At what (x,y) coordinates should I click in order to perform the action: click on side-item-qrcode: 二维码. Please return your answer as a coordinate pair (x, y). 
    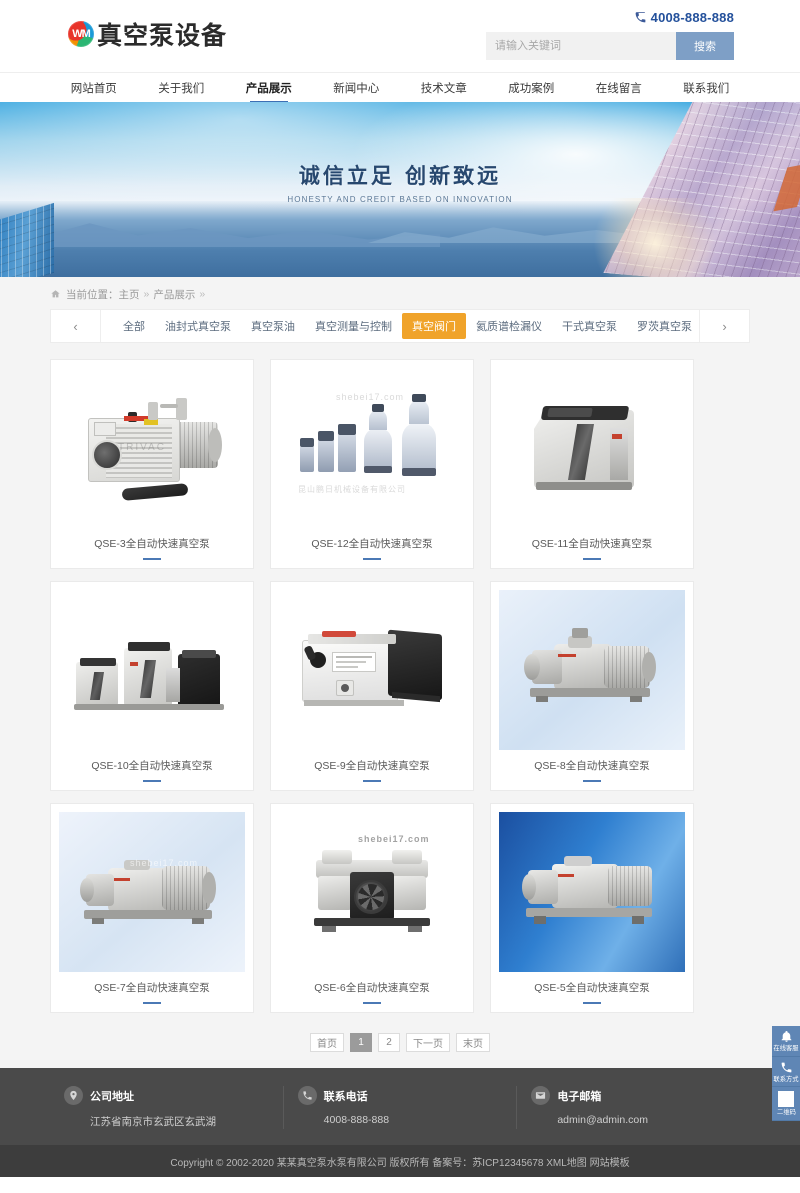
    Looking at the image, I should click on (786, 1104).